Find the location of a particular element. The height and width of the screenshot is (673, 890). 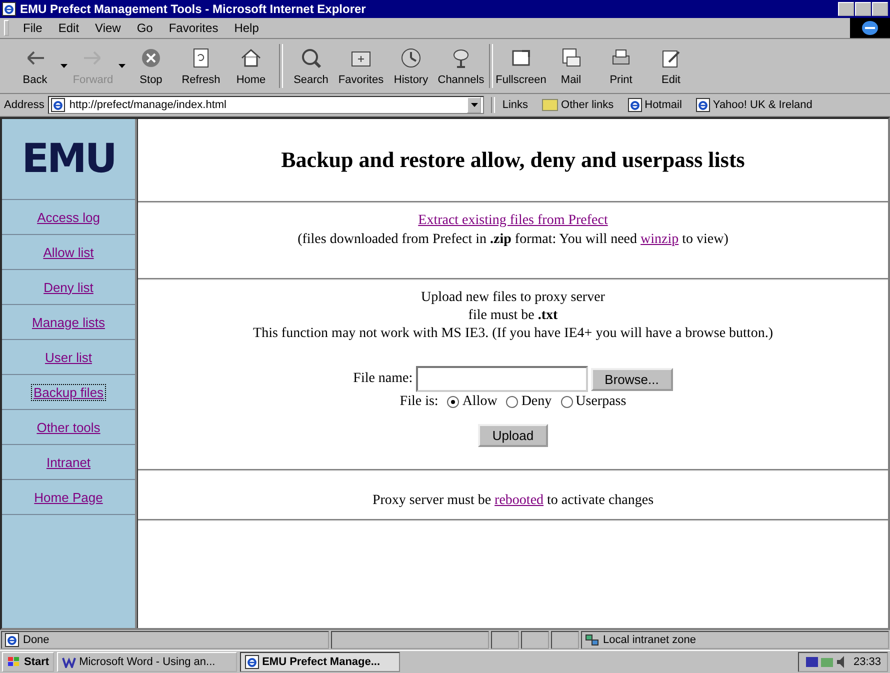

toolbar-button: Stop is located at coordinates (151, 66).